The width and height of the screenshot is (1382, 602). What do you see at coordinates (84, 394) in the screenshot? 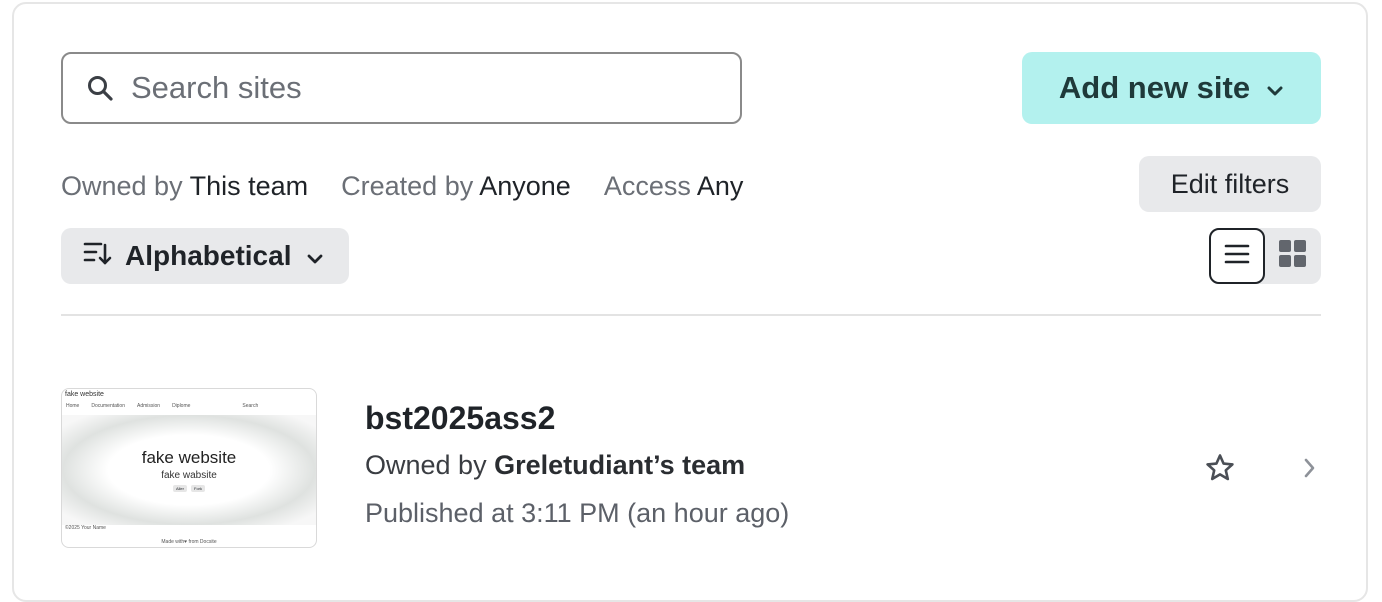
I see `thumbnail-brand: fake website` at bounding box center [84, 394].